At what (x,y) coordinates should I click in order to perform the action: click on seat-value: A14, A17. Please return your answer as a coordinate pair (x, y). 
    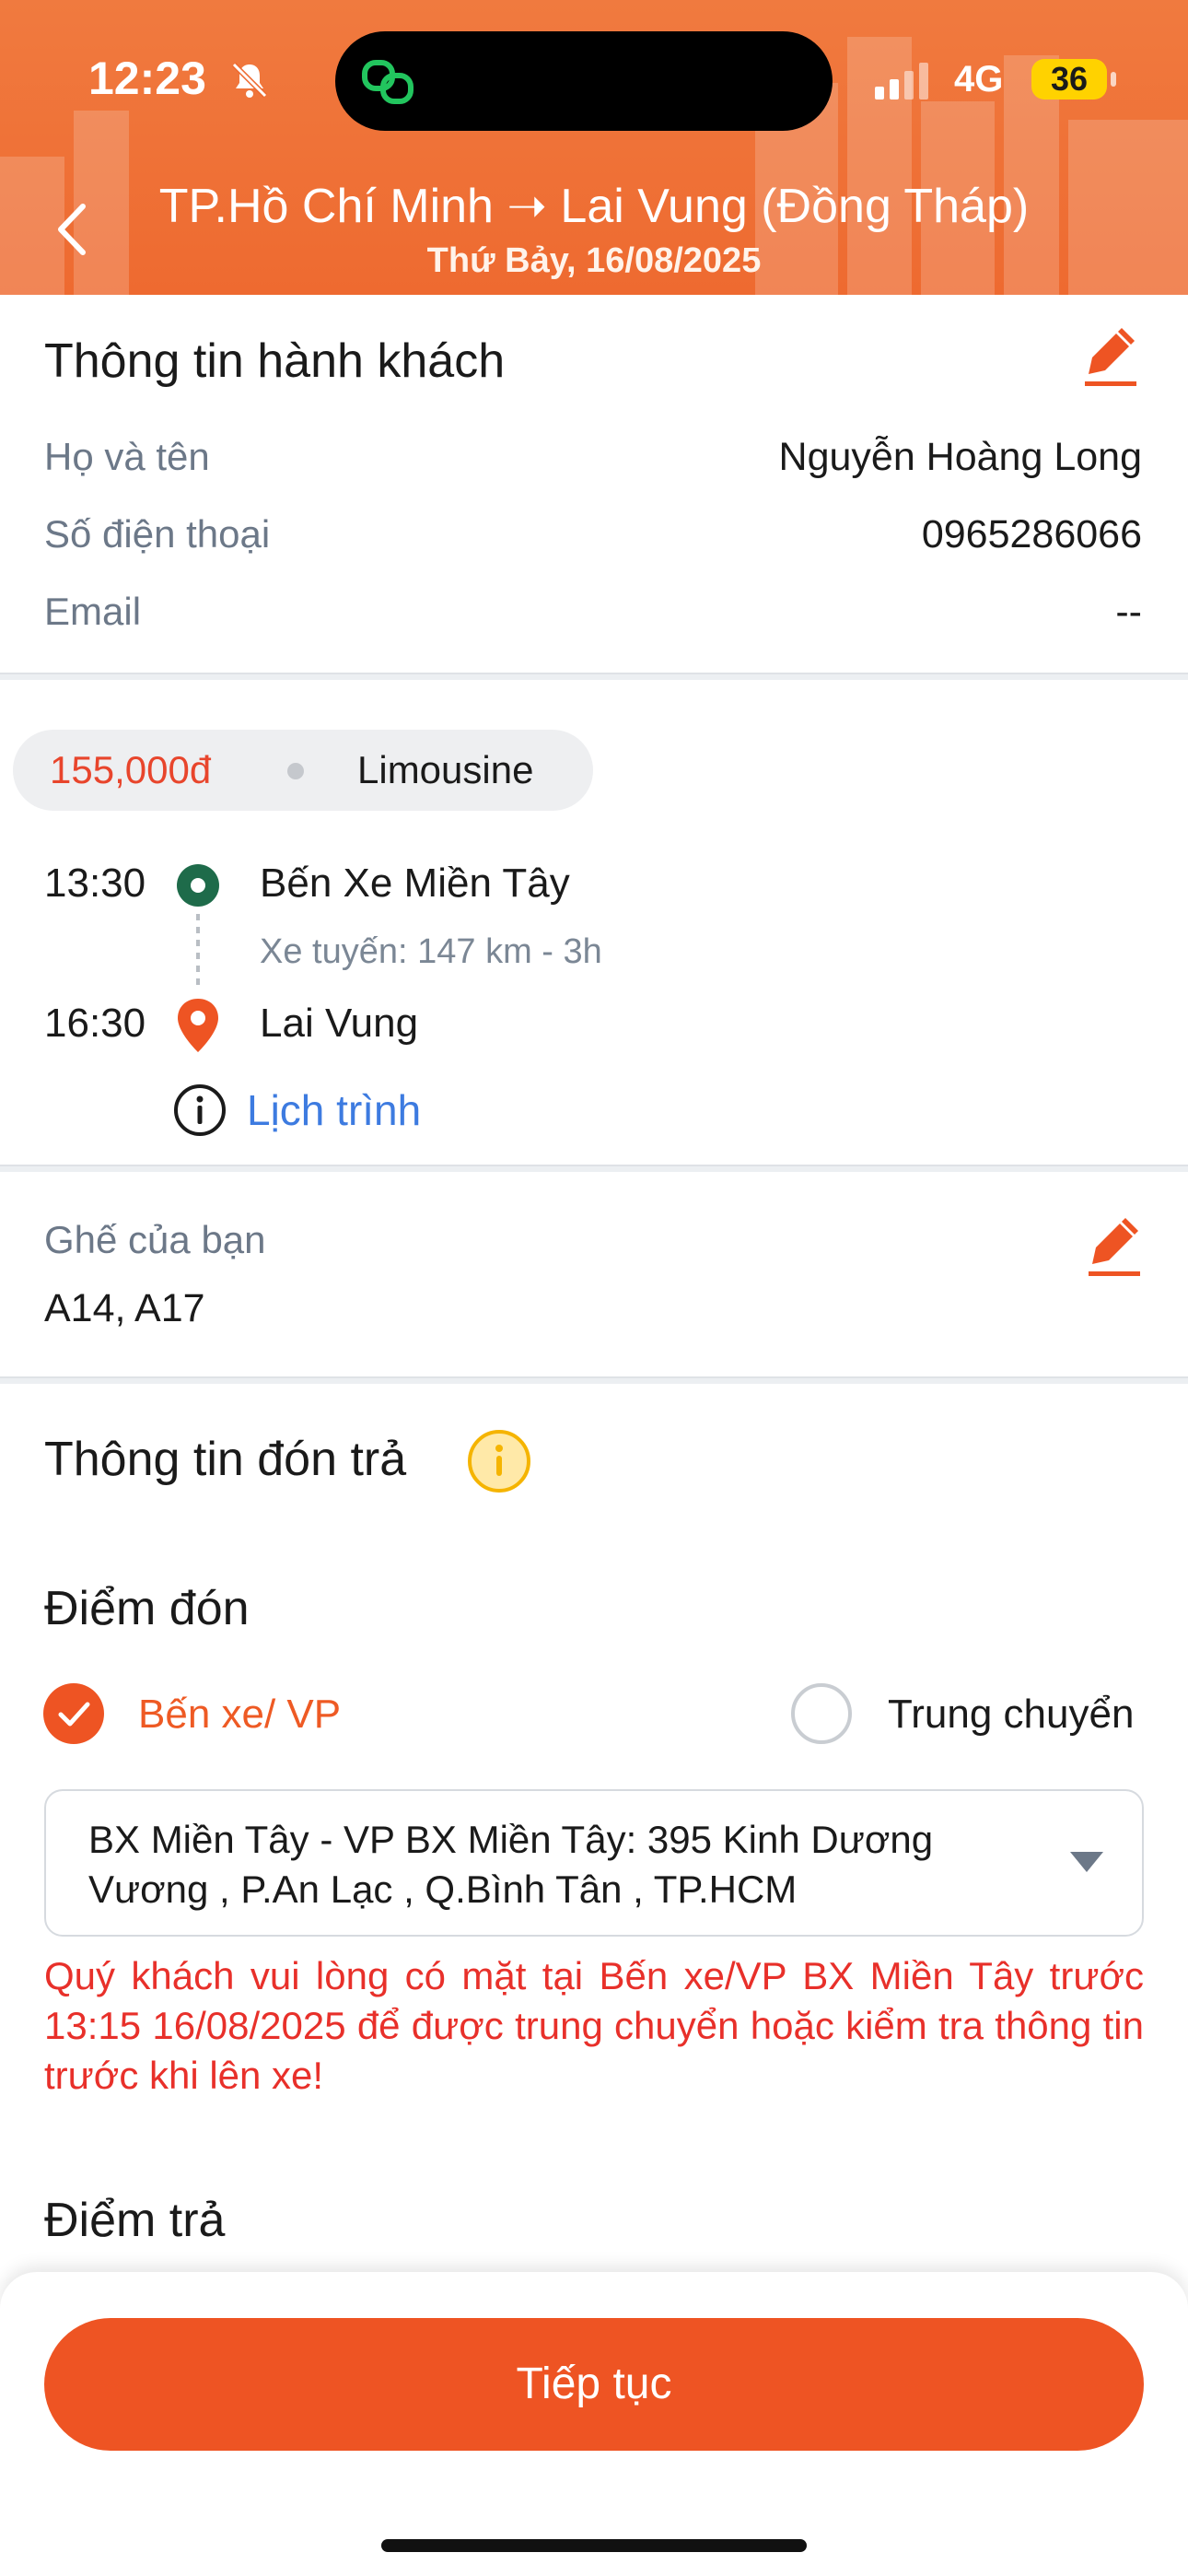
    Looking at the image, I should click on (124, 1308).